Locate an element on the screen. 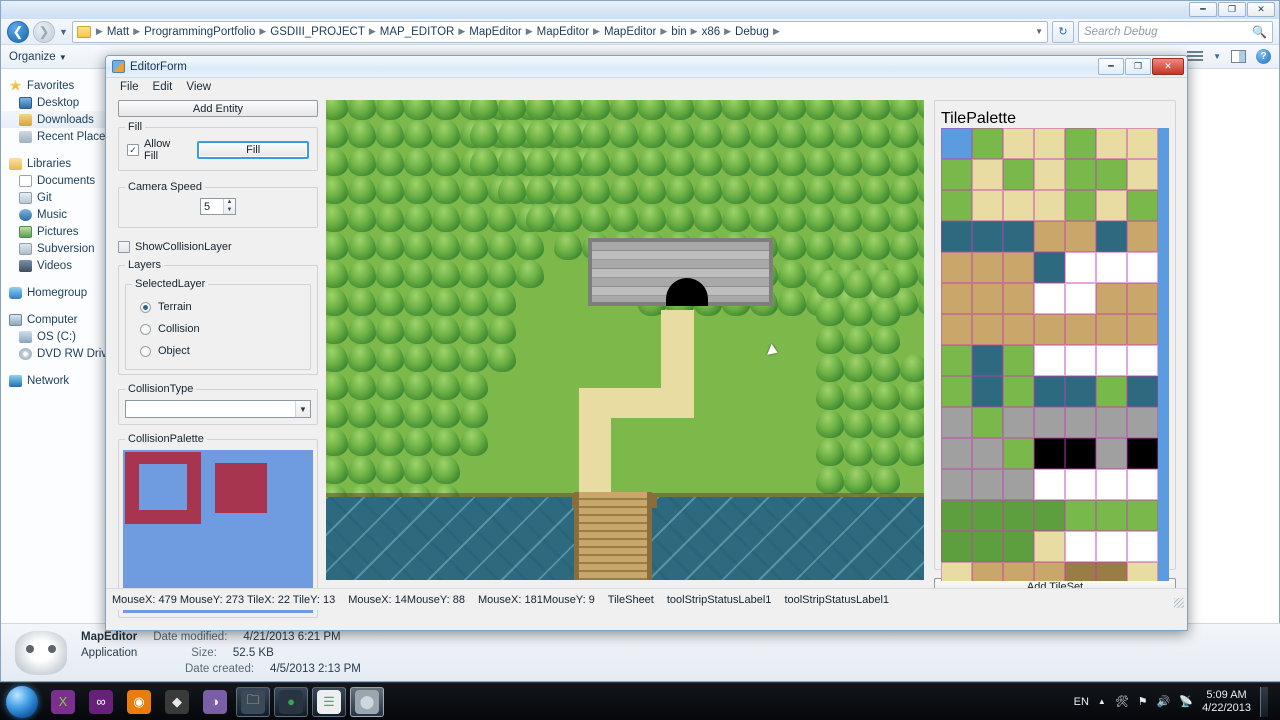 This screenshot has width=1280, height=720. tile-palette-canvas is located at coordinates (1055, 354).